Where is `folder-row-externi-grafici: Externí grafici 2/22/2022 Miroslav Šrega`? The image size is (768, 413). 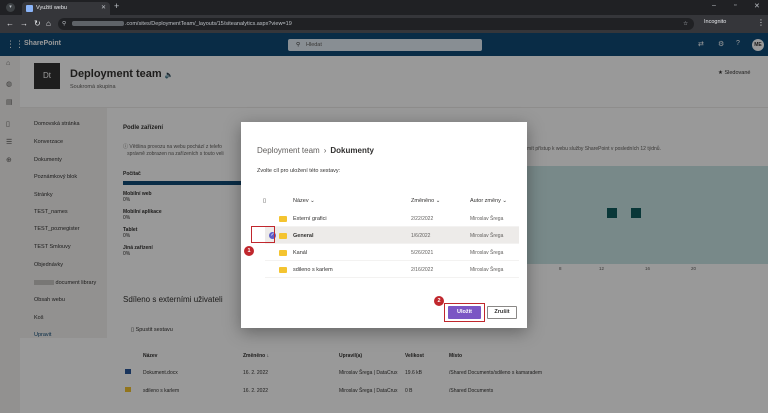 folder-row-externi-grafici: Externí grafici 2/22/2022 Miroslav Šrega is located at coordinates (392, 218).